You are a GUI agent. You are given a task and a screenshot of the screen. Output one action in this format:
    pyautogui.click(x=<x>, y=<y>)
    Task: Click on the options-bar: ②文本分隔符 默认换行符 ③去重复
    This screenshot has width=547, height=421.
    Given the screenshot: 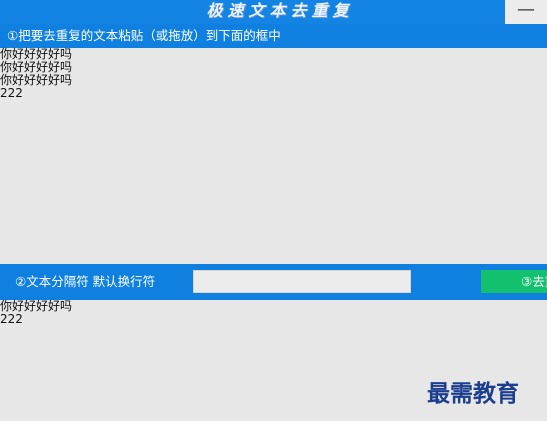 What is the action you would take?
    pyautogui.click(x=273, y=282)
    